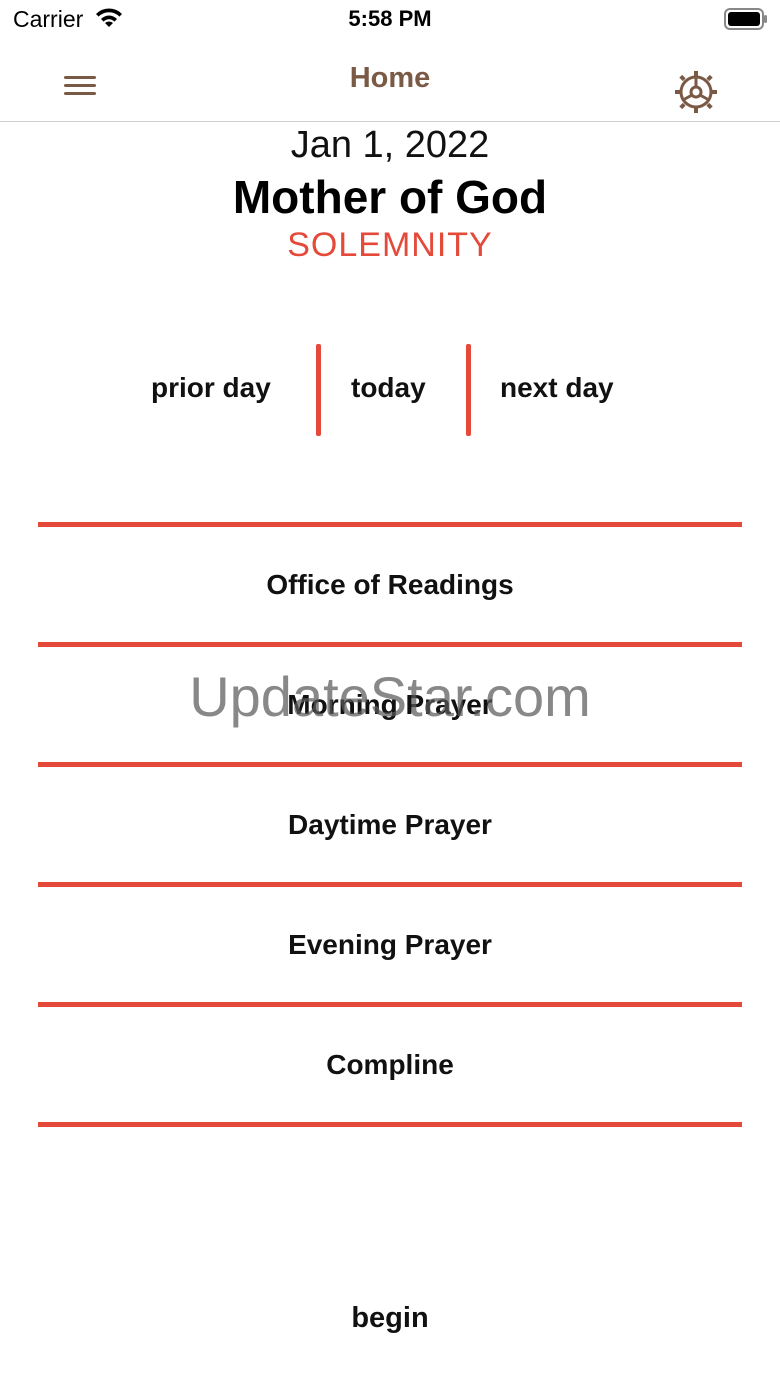 The image size is (780, 1387). I want to click on begin-button: begin, so click(390, 1318).